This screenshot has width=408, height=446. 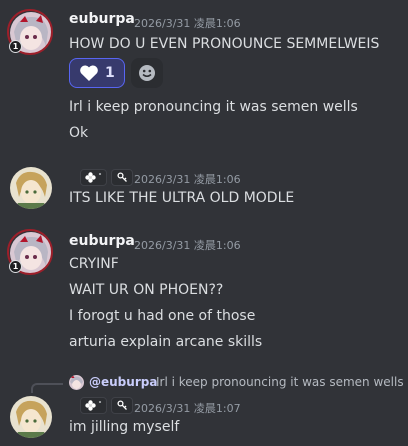 I want to click on reply-author-mention: @euburpa, so click(x=123, y=382).